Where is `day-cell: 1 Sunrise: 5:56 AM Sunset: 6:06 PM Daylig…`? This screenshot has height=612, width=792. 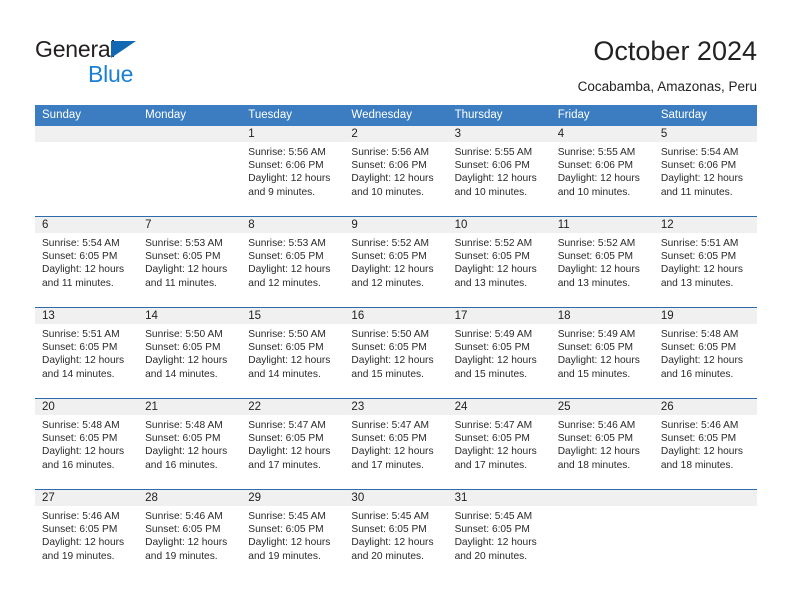
day-cell: 1 Sunrise: 5:56 AM Sunset: 6:06 PM Daylig… is located at coordinates (293, 171).